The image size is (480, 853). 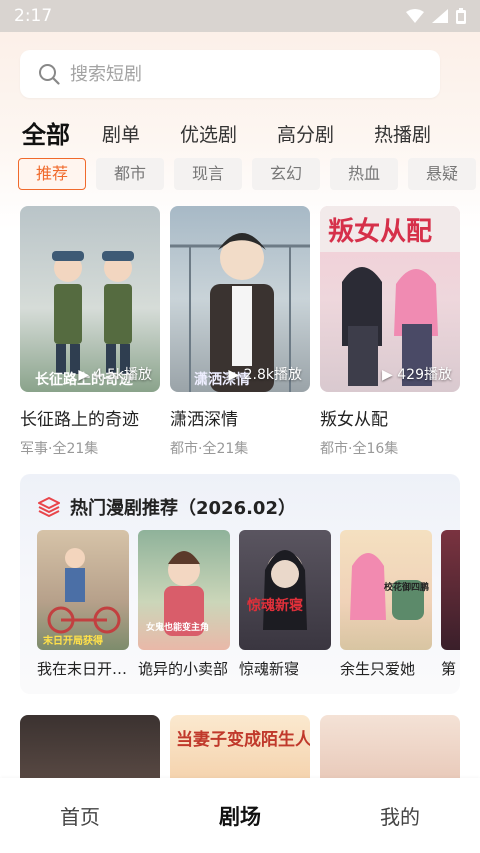 What do you see at coordinates (274, 605) in the screenshot?
I see `poster-title-text: 惊魂新寝` at bounding box center [274, 605].